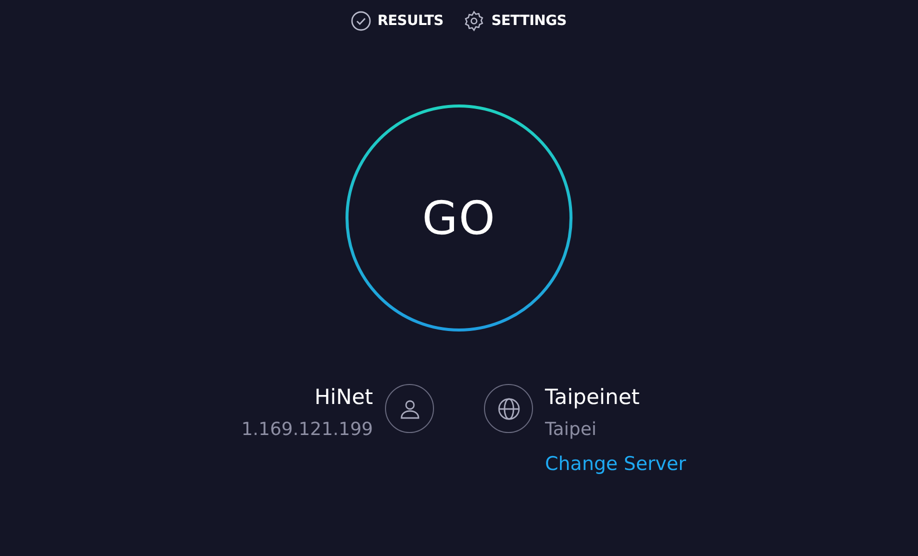 The width and height of the screenshot is (918, 556). What do you see at coordinates (343, 397) in the screenshot?
I see `provider-name: HiNet` at bounding box center [343, 397].